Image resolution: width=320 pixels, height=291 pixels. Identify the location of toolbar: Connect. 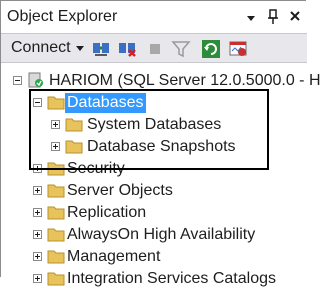
(154, 48).